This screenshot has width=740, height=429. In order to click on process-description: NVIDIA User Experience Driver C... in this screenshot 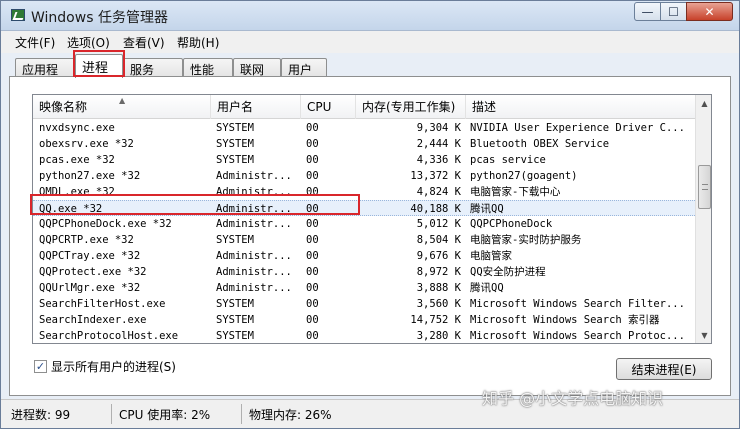, I will do `click(577, 128)`.